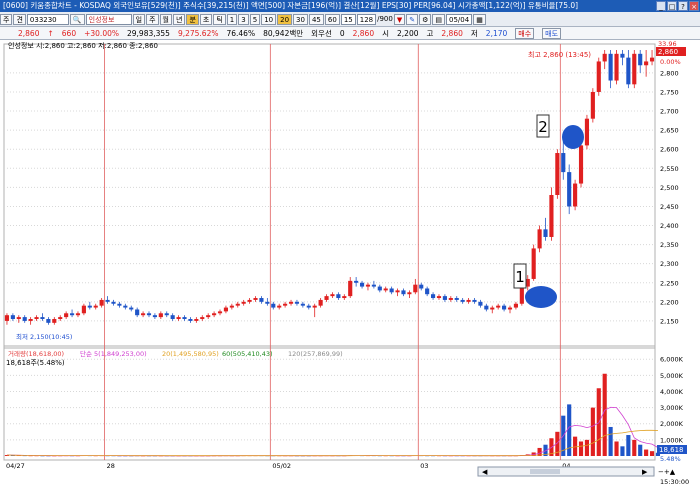 The height and width of the screenshot is (487, 700). I want to click on chart-tools-icon: ▼, so click(399, 19).